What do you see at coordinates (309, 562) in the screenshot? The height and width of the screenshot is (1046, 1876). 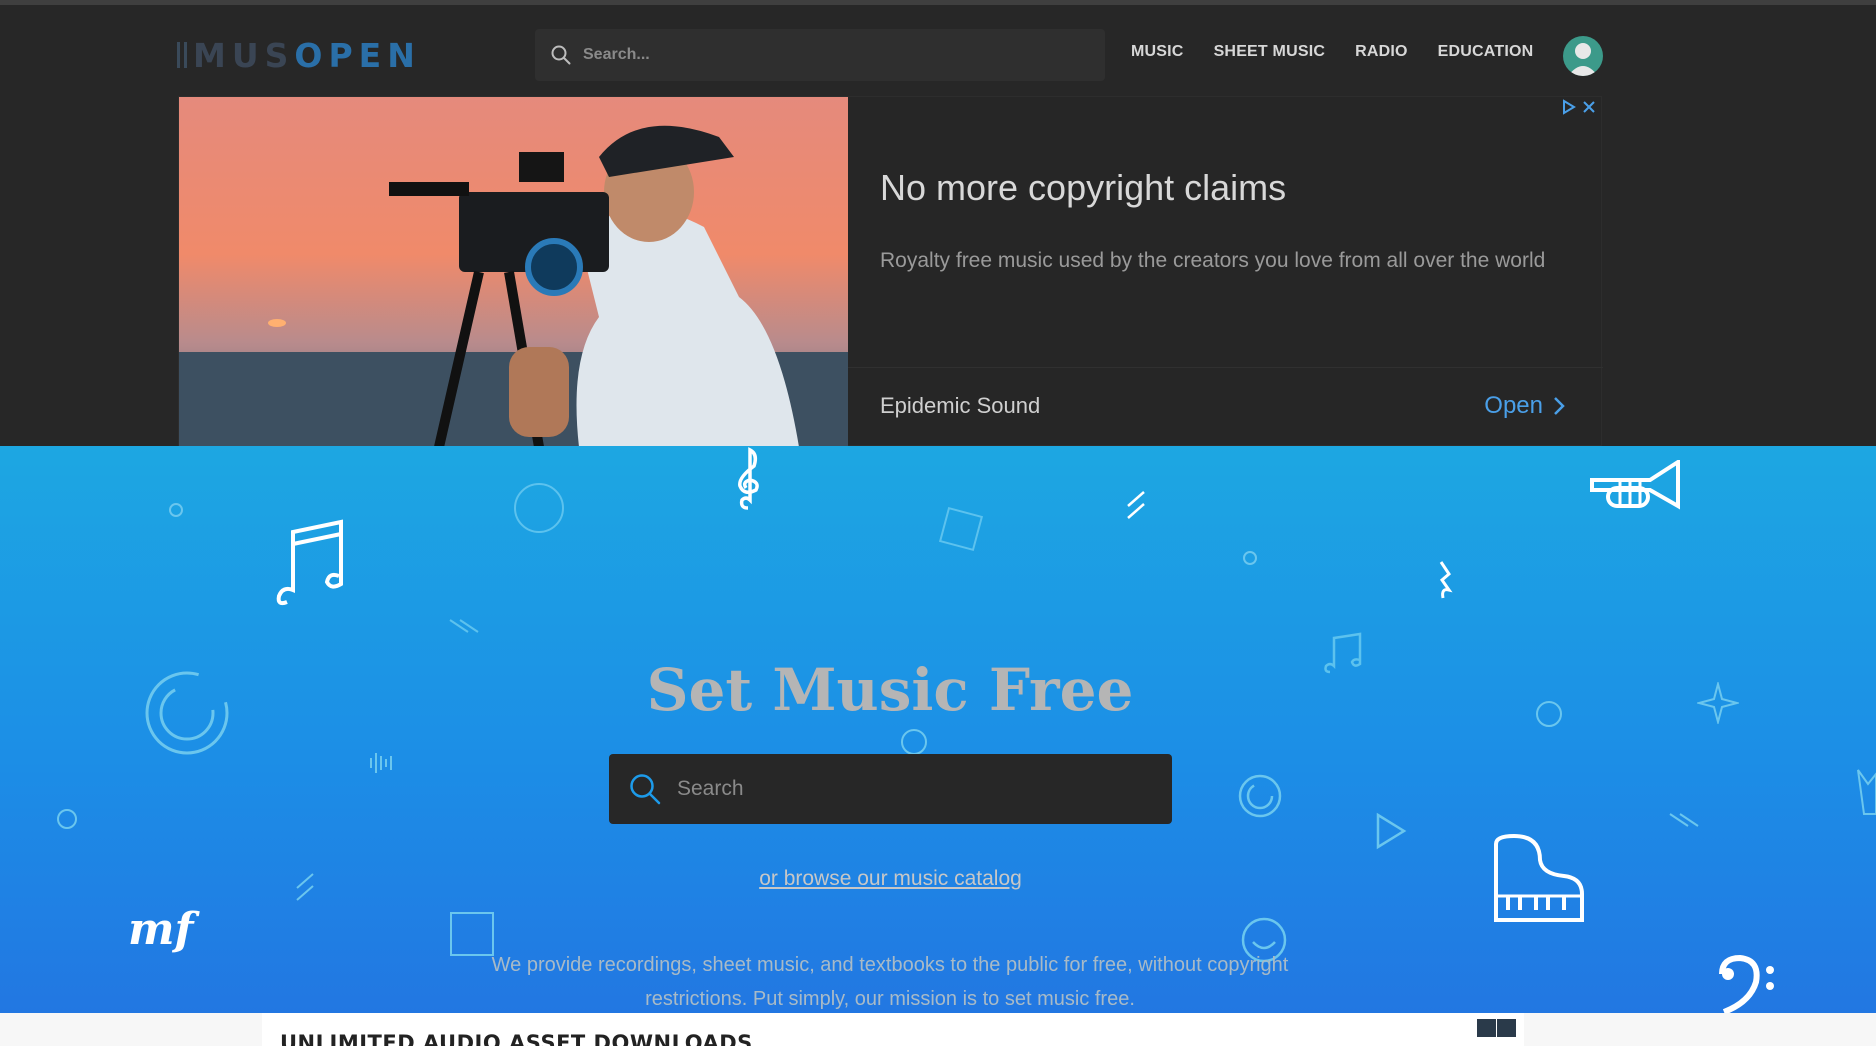 I see `eighth-notes-icon` at bounding box center [309, 562].